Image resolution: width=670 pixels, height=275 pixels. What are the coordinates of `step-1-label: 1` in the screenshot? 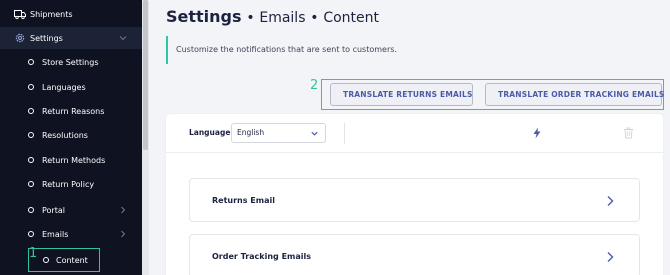 It's located at (33, 253).